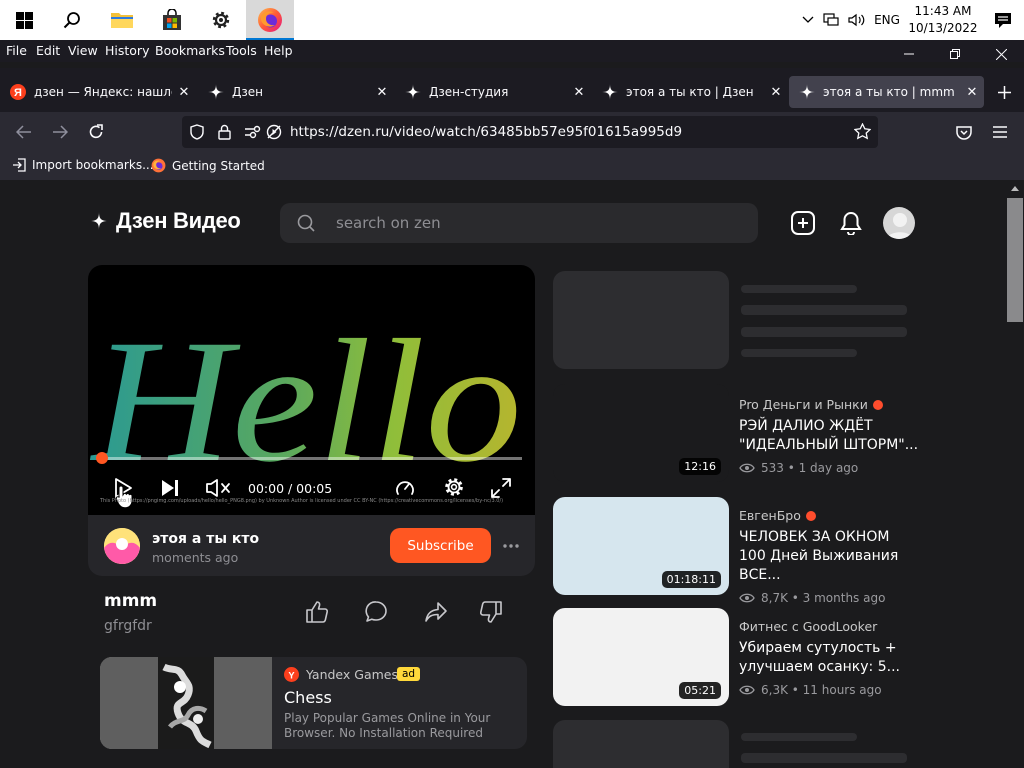  Describe the element at coordinates (641, 657) in the screenshot. I see `recommendation-thumbnail: 05:21` at that location.